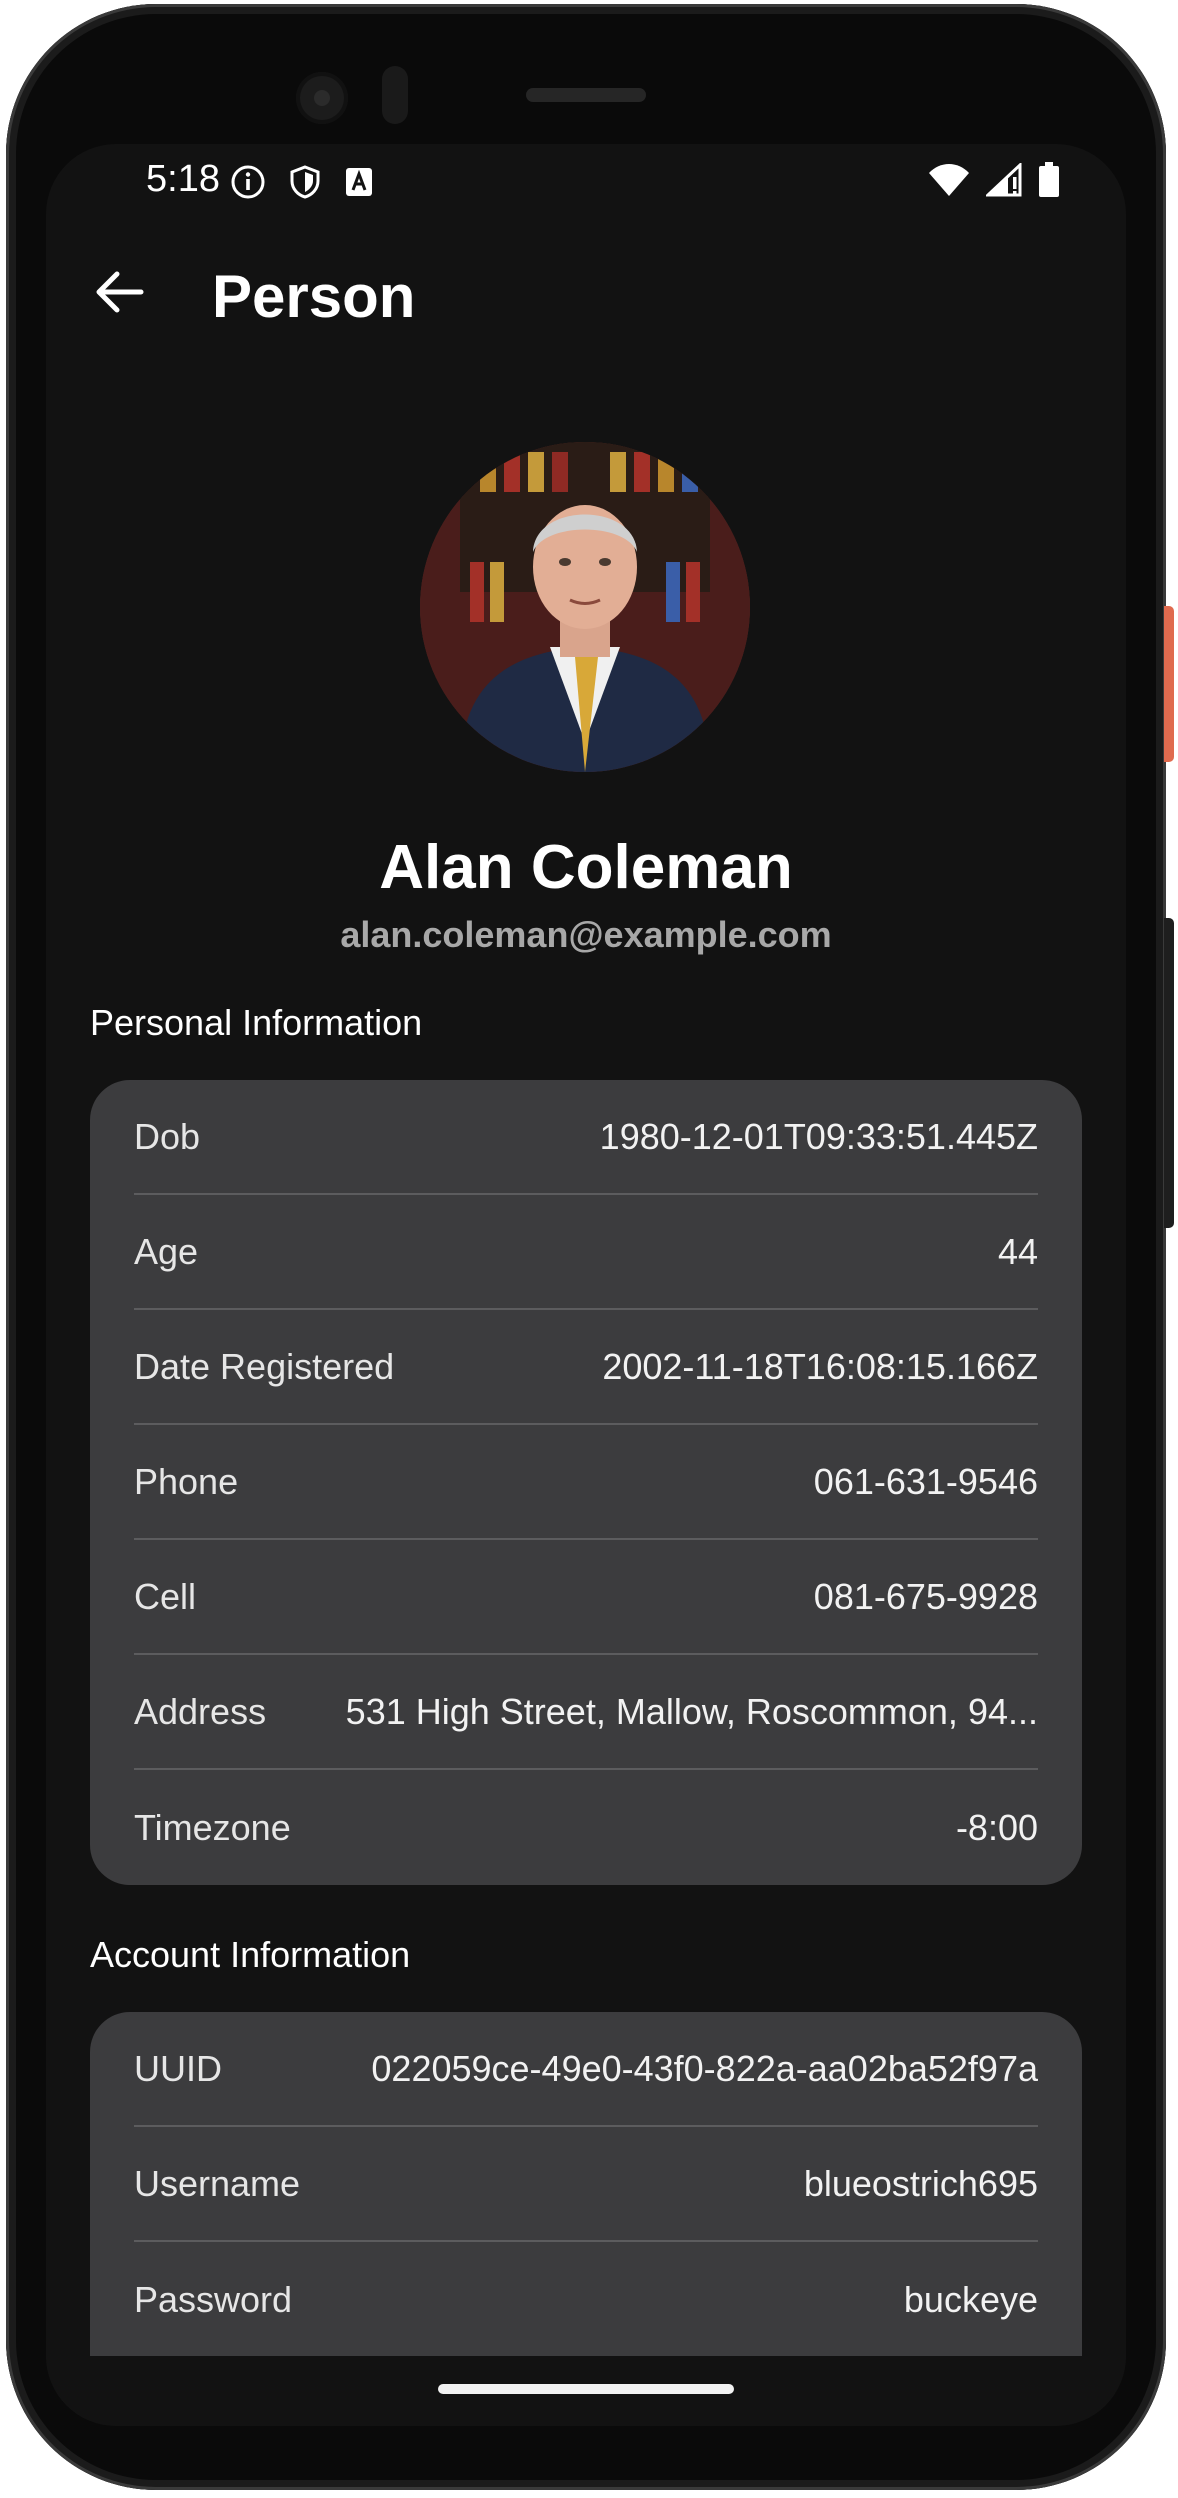 This screenshot has height=2498, width=1178. What do you see at coordinates (248, 184) in the screenshot?
I see `info-icon` at bounding box center [248, 184].